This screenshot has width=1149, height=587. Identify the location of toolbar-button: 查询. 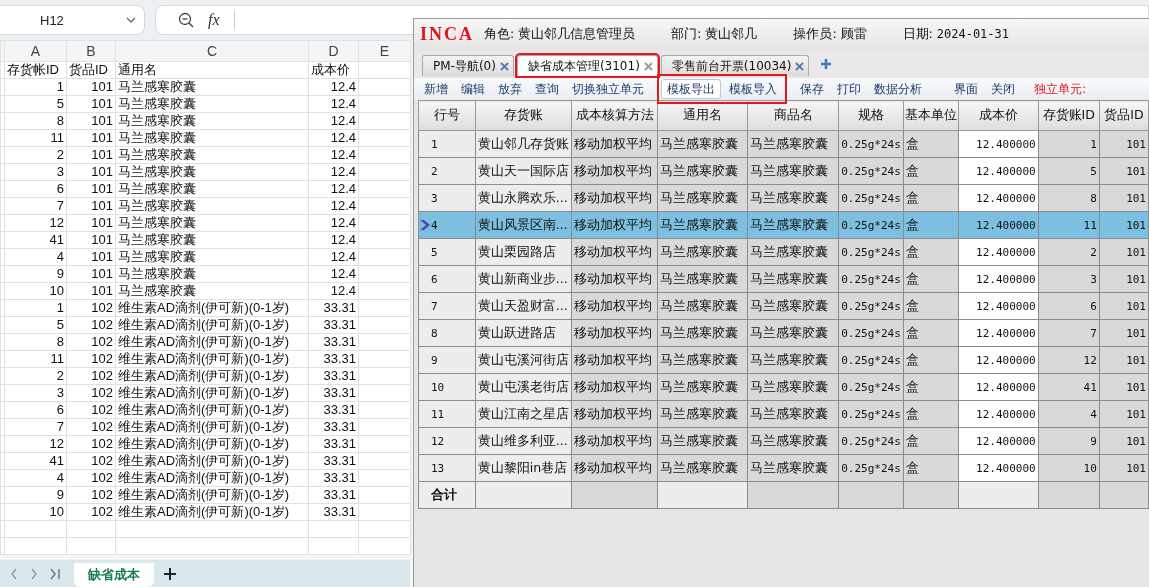
(547, 89).